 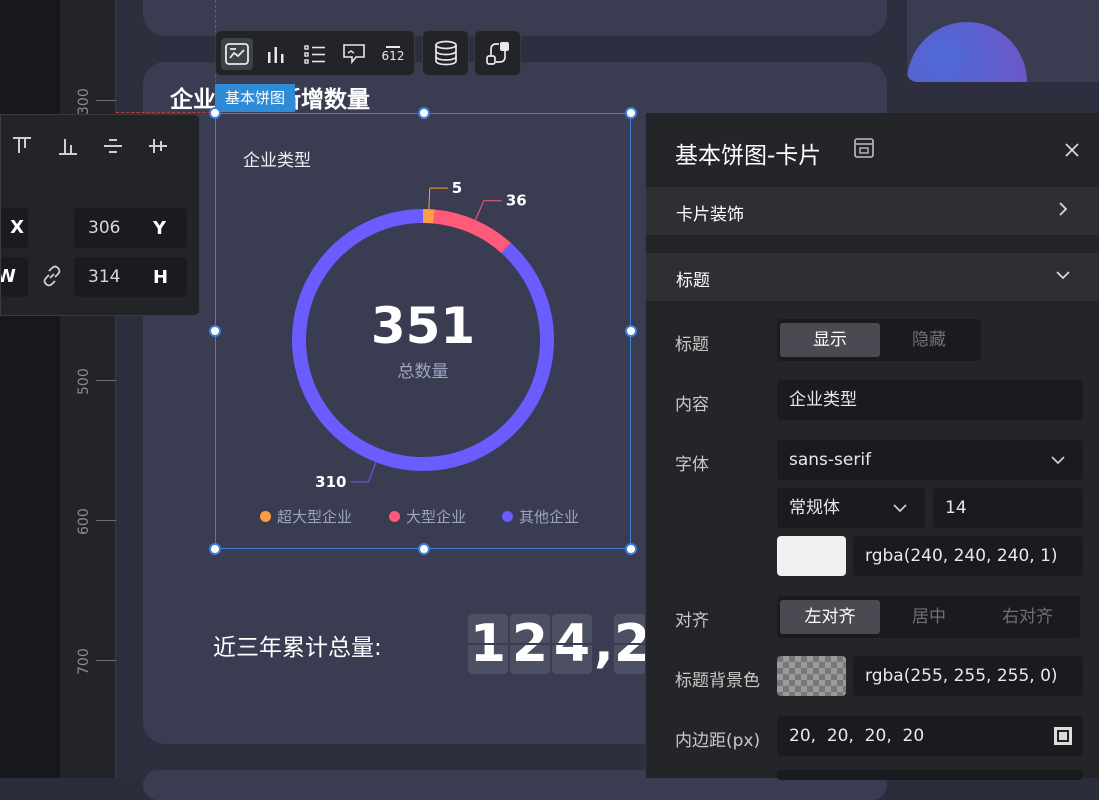 What do you see at coordinates (276, 54) in the screenshot?
I see `bar-chart-button` at bounding box center [276, 54].